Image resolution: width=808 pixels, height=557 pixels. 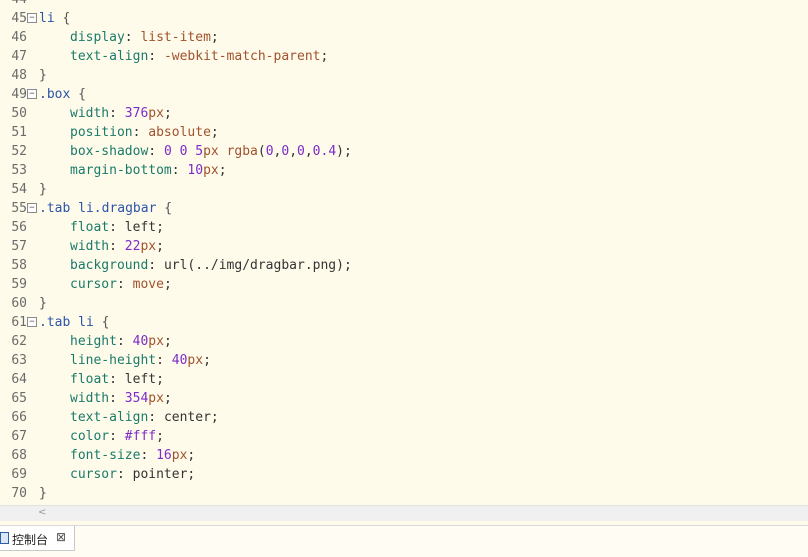 What do you see at coordinates (404, 18) in the screenshot?
I see `code-line: 45− li {` at bounding box center [404, 18].